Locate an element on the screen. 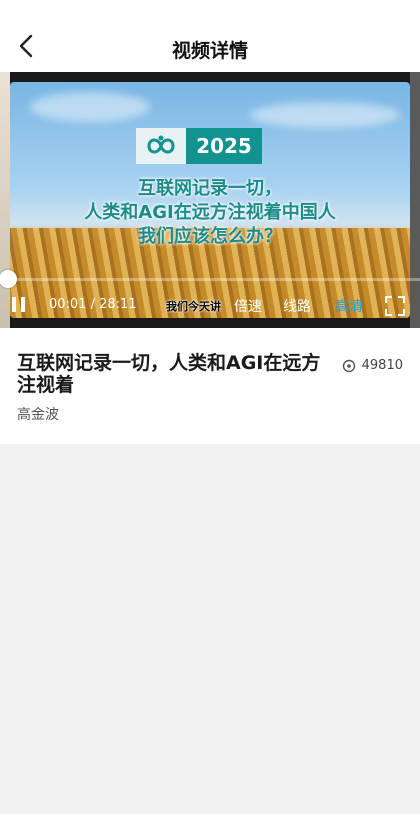 The width and height of the screenshot is (420, 814). progress-bar is located at coordinates (210, 279).